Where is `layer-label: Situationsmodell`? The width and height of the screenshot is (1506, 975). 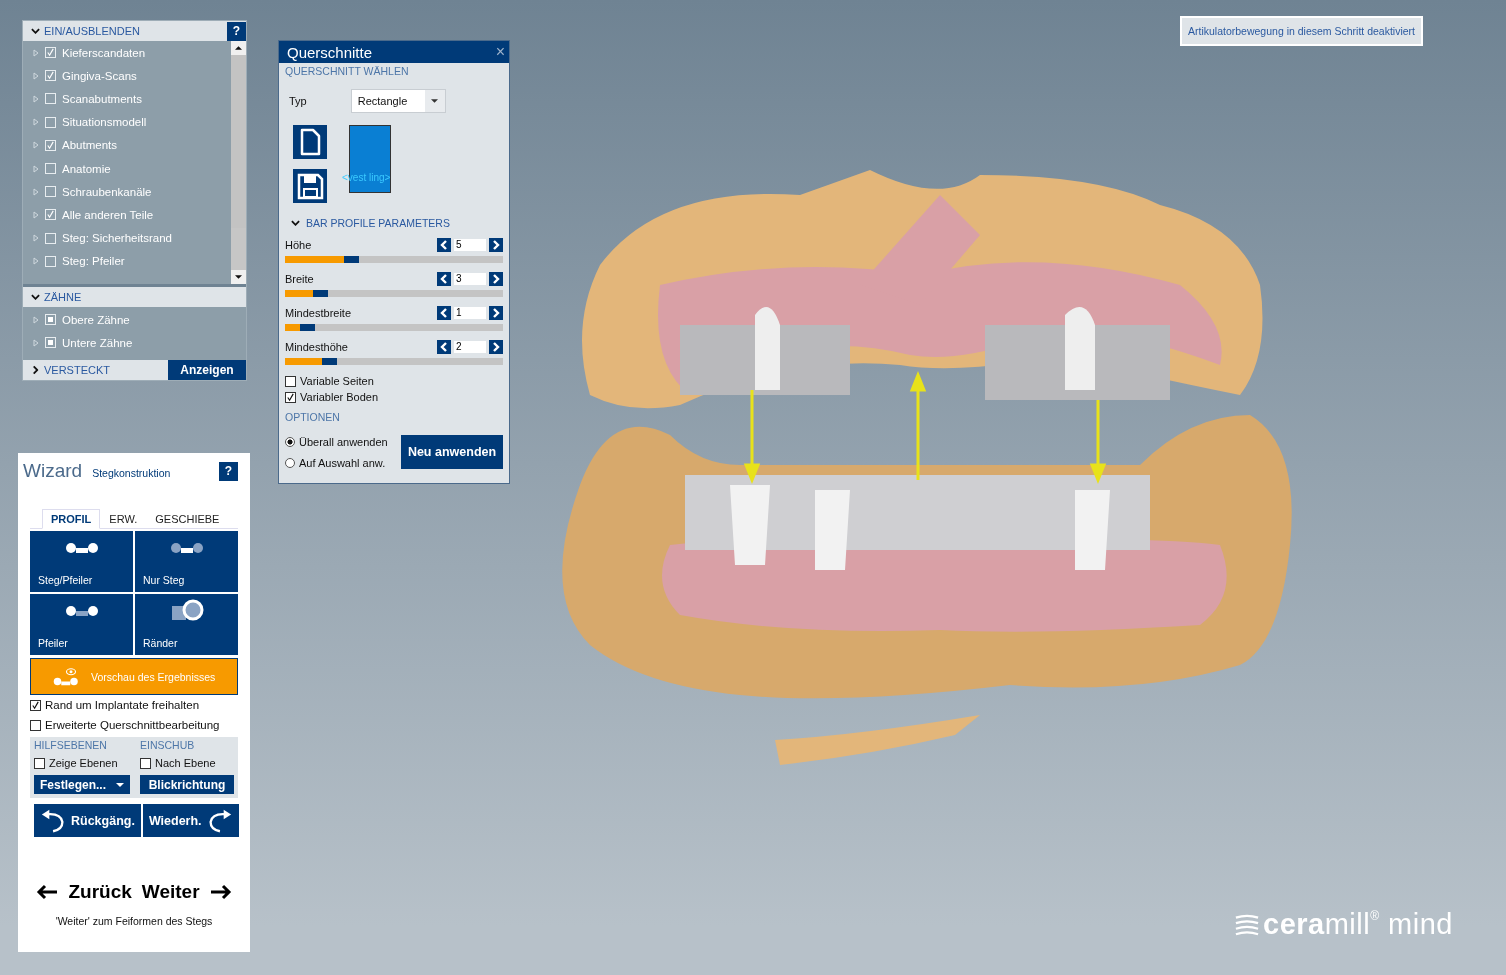
layer-label: Situationsmodell is located at coordinates (104, 122).